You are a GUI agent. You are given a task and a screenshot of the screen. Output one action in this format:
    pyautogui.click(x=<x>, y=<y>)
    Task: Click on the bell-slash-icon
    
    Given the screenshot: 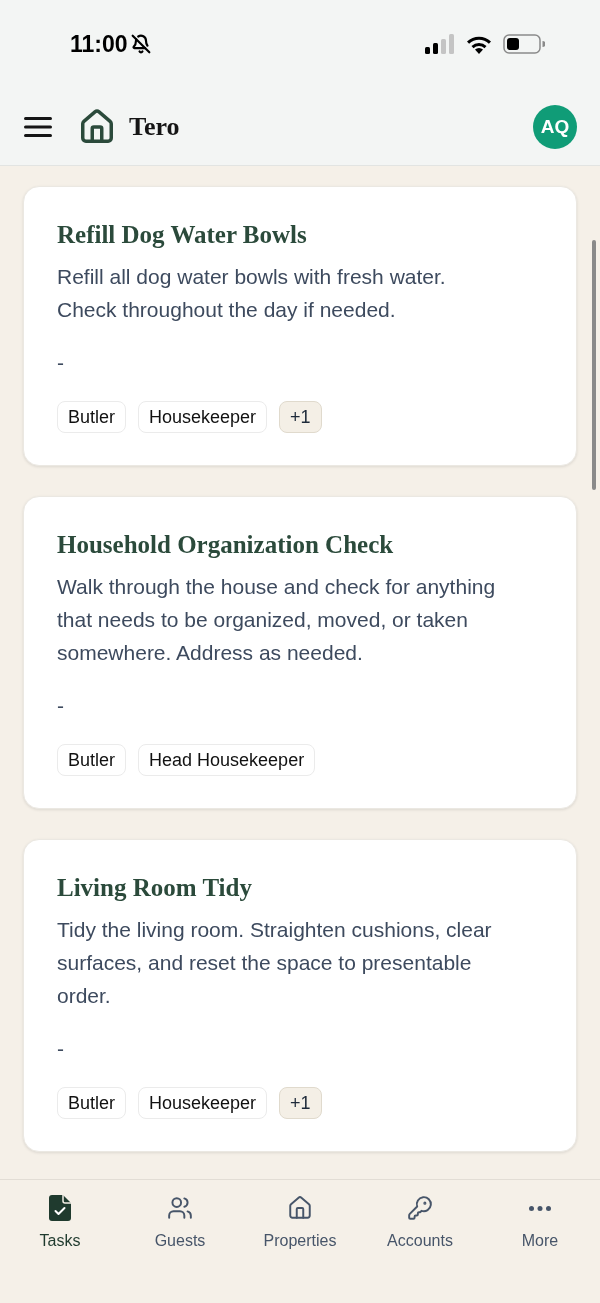 What is the action you would take?
    pyautogui.click(x=140, y=44)
    